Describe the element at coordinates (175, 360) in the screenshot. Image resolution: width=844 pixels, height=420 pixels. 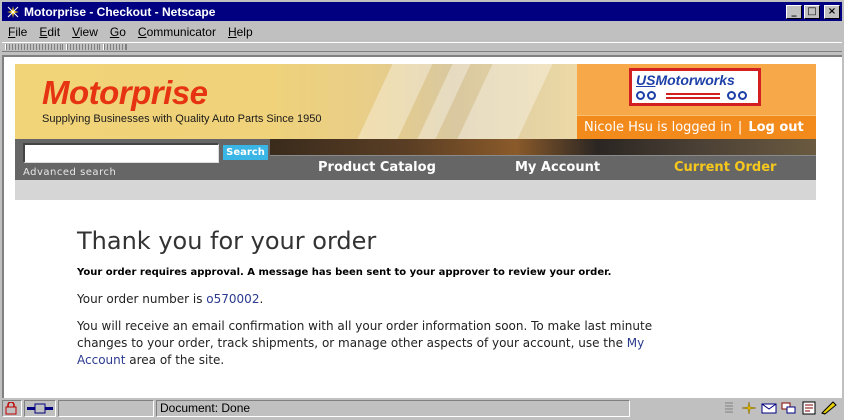
I see `confirmation-text-end: area of the site.` at that location.